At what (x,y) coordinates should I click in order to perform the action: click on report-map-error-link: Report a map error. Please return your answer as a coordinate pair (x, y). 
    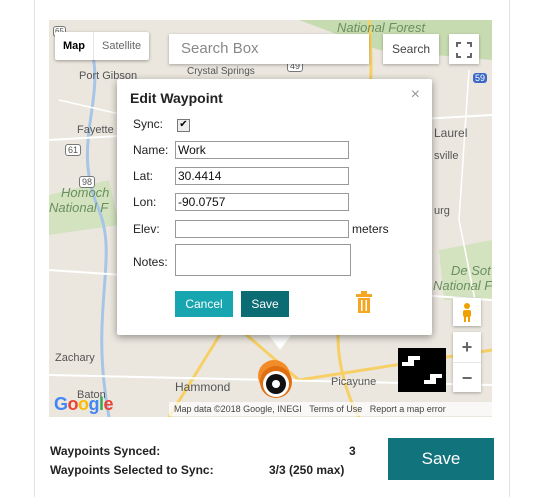
    Looking at the image, I should click on (408, 409).